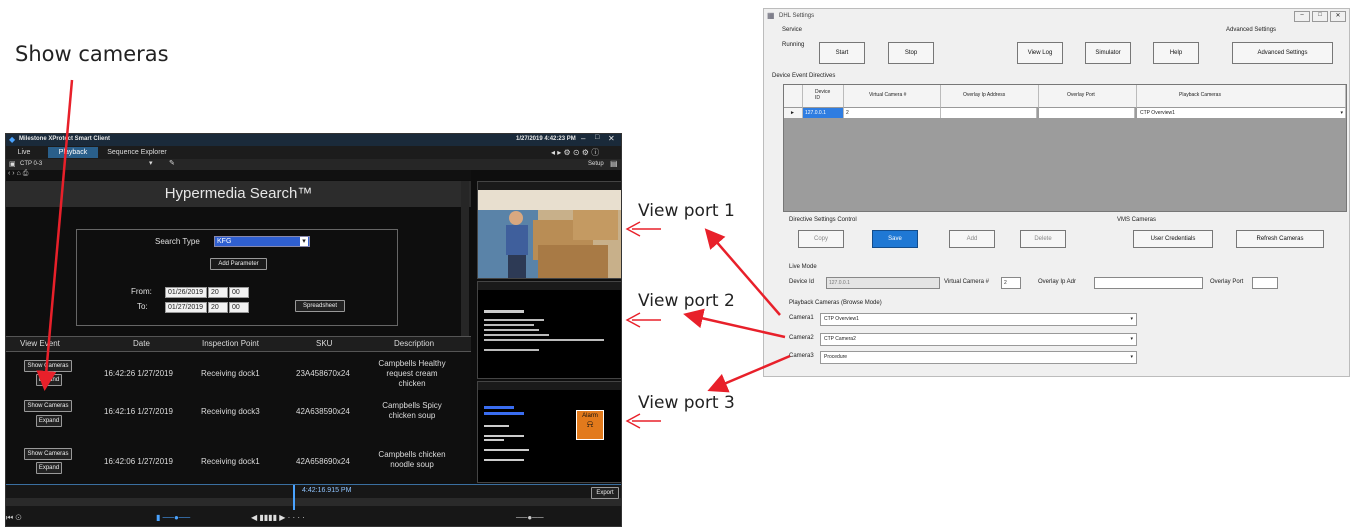 The width and height of the screenshot is (1359, 527). Describe the element at coordinates (238, 264) in the screenshot. I see `add-parameter-button: Add Parameter` at that location.